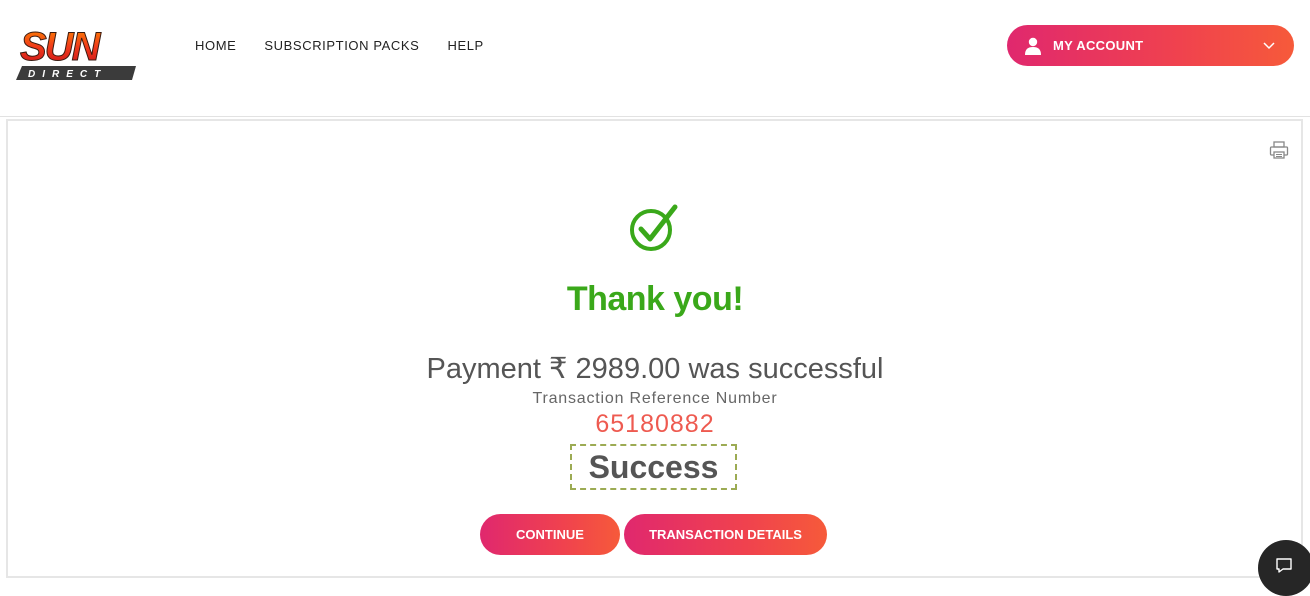 This screenshot has width=1310, height=596. Describe the element at coordinates (655, 299) in the screenshot. I see `thank-you-heading: Thank you!` at that location.